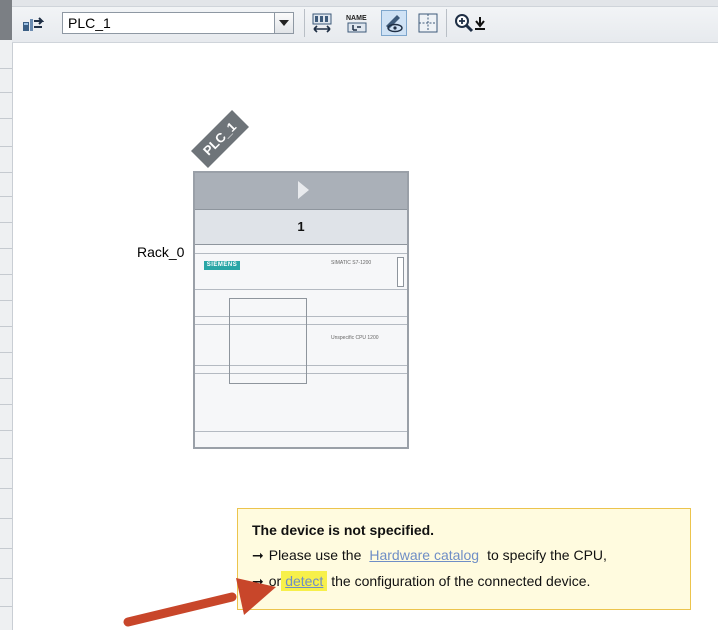 This screenshot has height=630, width=718. What do you see at coordinates (301, 227) in the screenshot?
I see `slot-number-row: 1` at bounding box center [301, 227].